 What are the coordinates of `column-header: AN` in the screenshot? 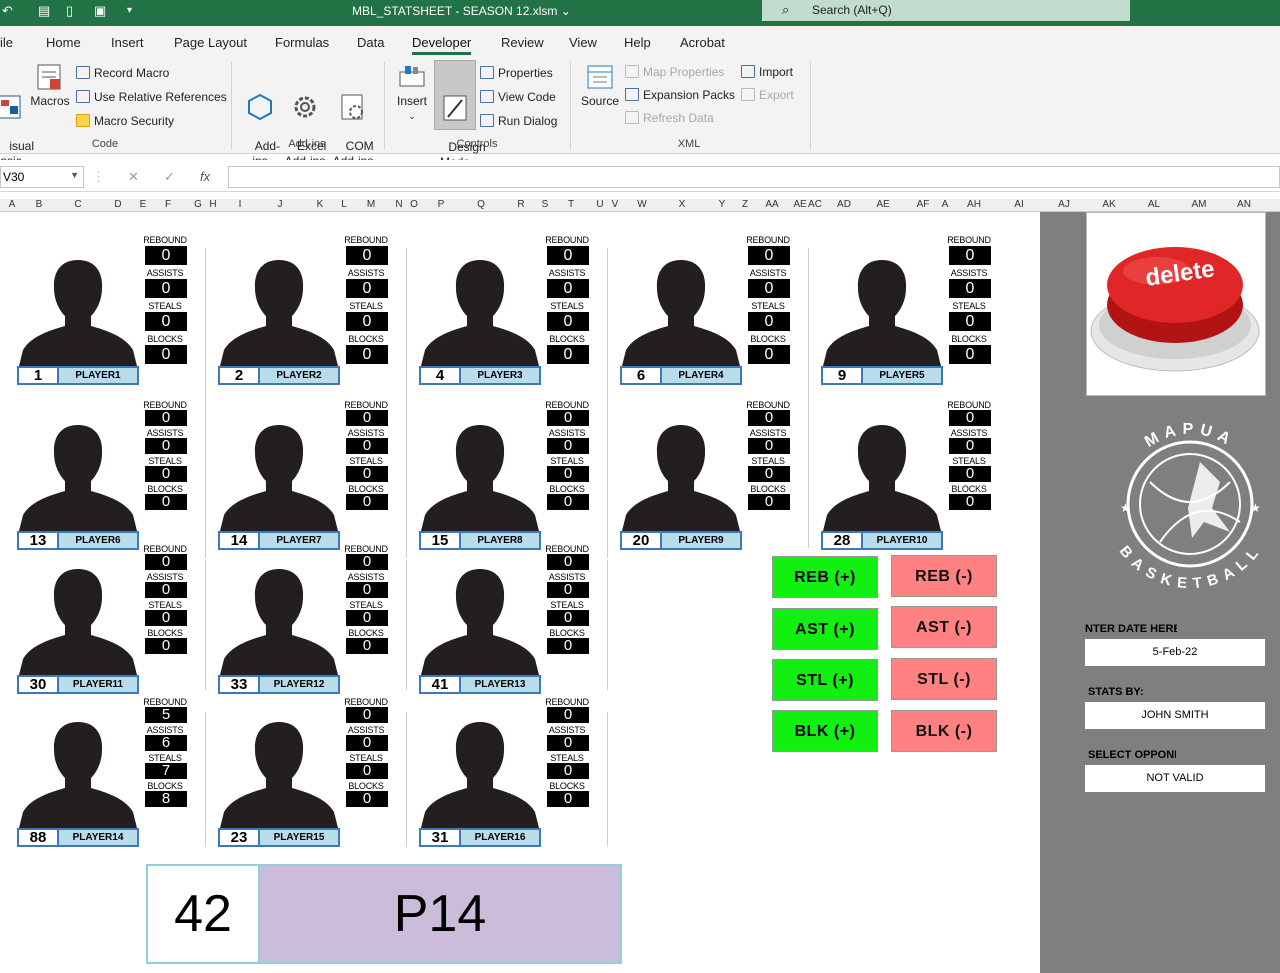 It's located at (1244, 204).